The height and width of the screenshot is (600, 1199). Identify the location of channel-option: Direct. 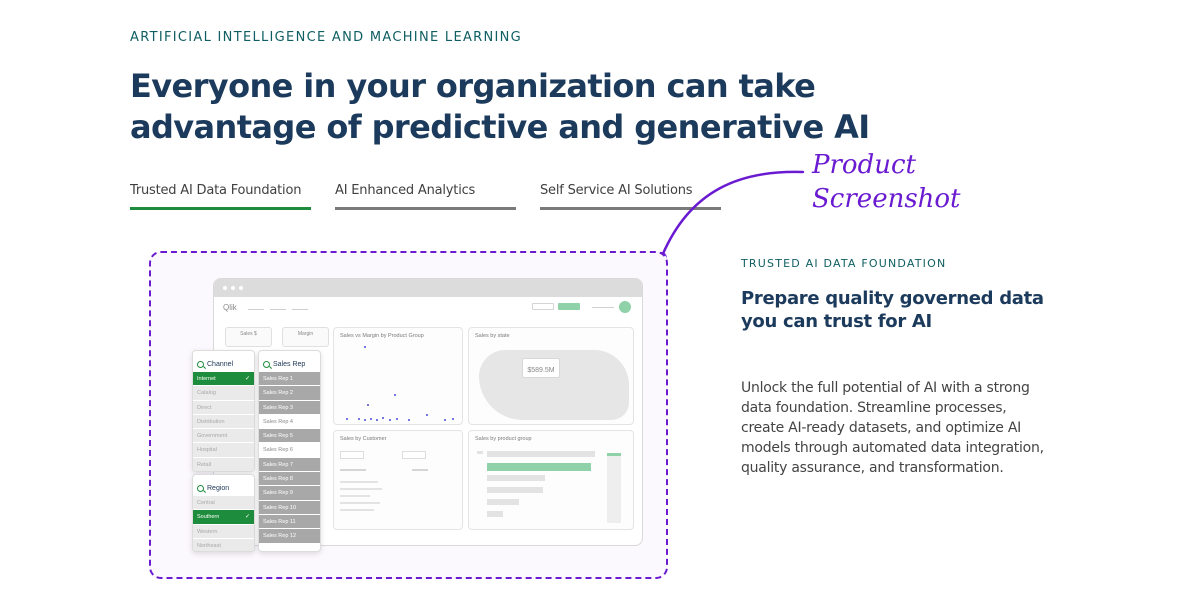
(223, 406).